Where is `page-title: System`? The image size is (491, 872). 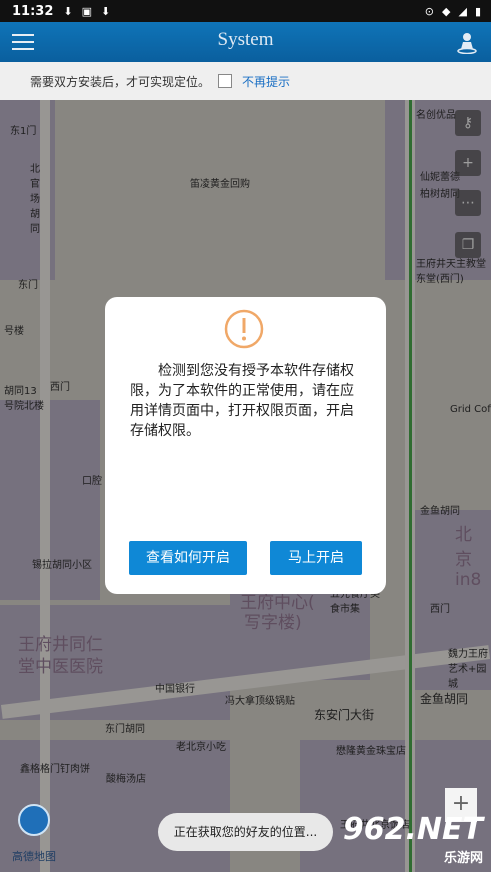 page-title: System is located at coordinates (245, 39).